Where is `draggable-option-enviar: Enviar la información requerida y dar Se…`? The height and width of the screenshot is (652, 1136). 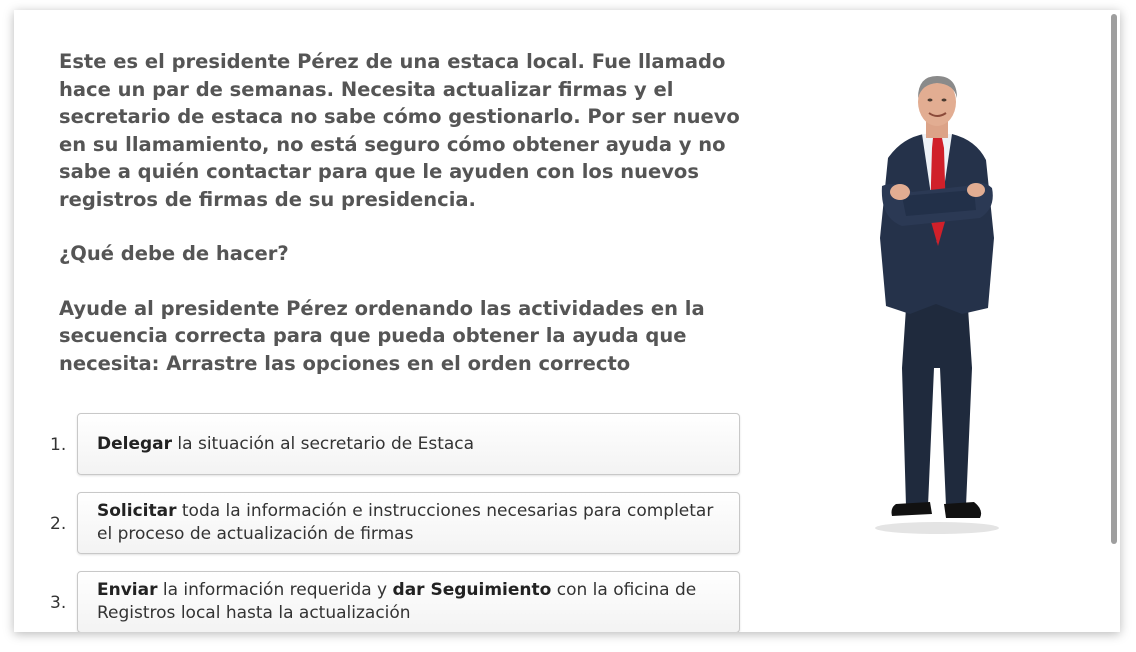 draggable-option-enviar: Enviar la información requerida y dar Se… is located at coordinates (408, 601).